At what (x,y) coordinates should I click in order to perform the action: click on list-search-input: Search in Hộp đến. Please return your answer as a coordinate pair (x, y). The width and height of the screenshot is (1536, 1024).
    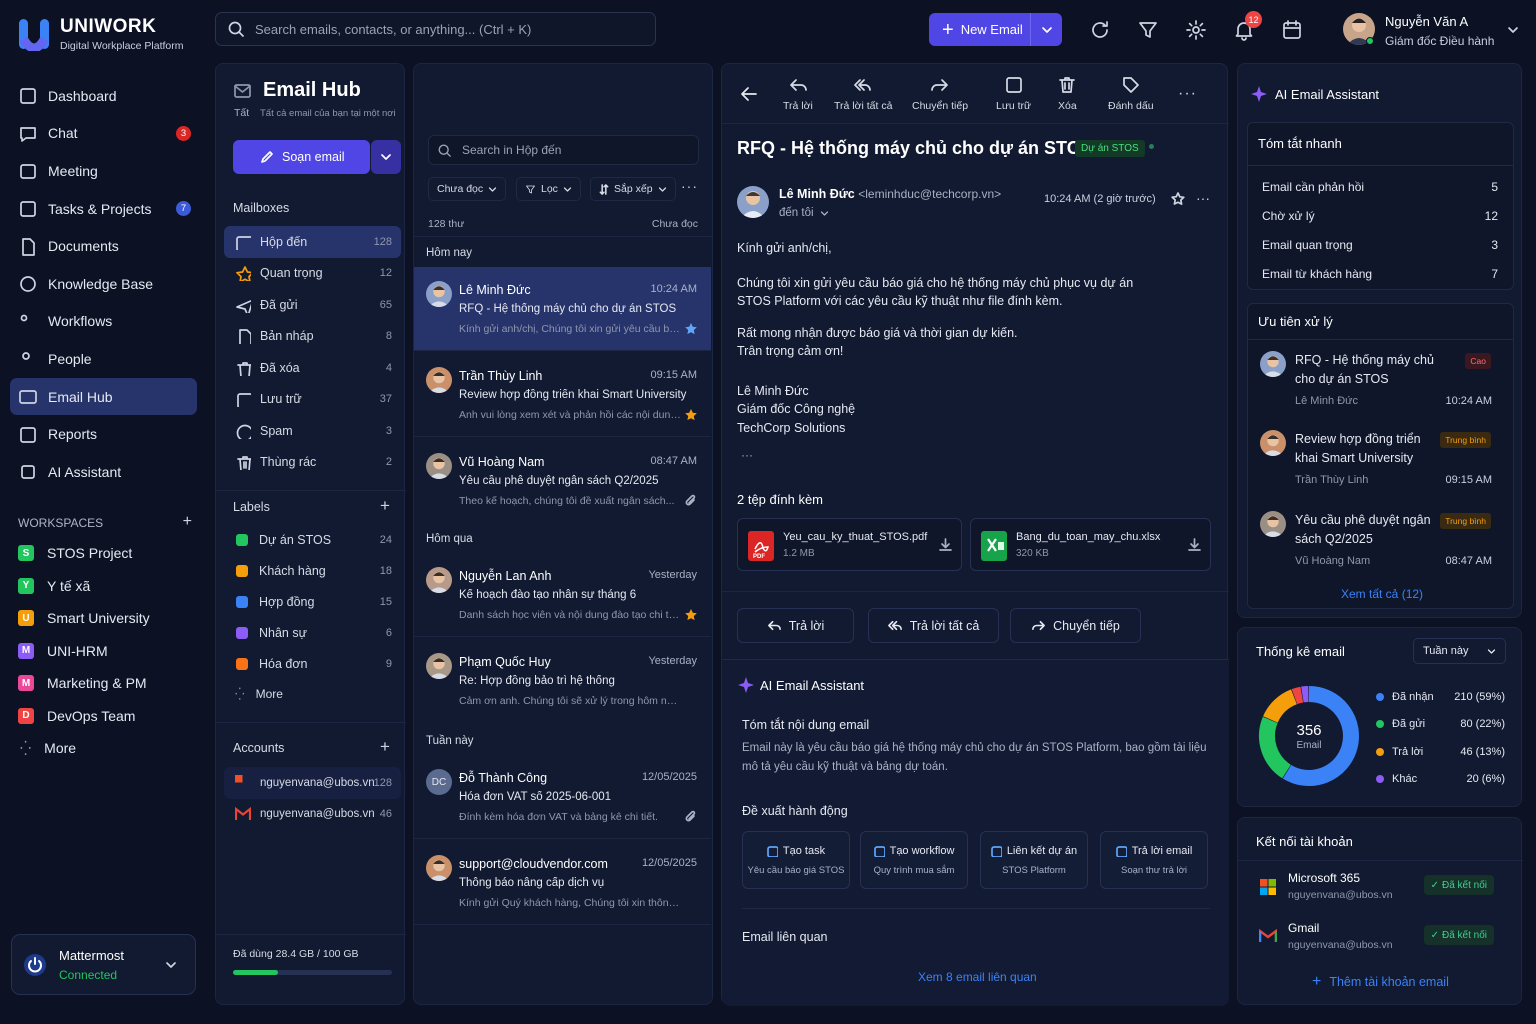
    Looking at the image, I should click on (563, 150).